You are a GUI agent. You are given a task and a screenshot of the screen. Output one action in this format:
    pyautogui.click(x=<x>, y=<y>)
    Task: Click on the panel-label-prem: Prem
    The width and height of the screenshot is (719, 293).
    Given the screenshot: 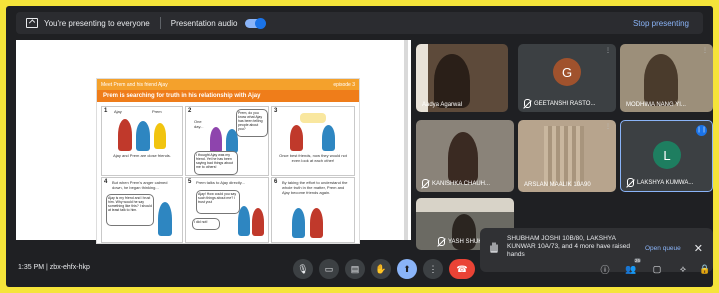 What is the action you would take?
    pyautogui.click(x=157, y=111)
    